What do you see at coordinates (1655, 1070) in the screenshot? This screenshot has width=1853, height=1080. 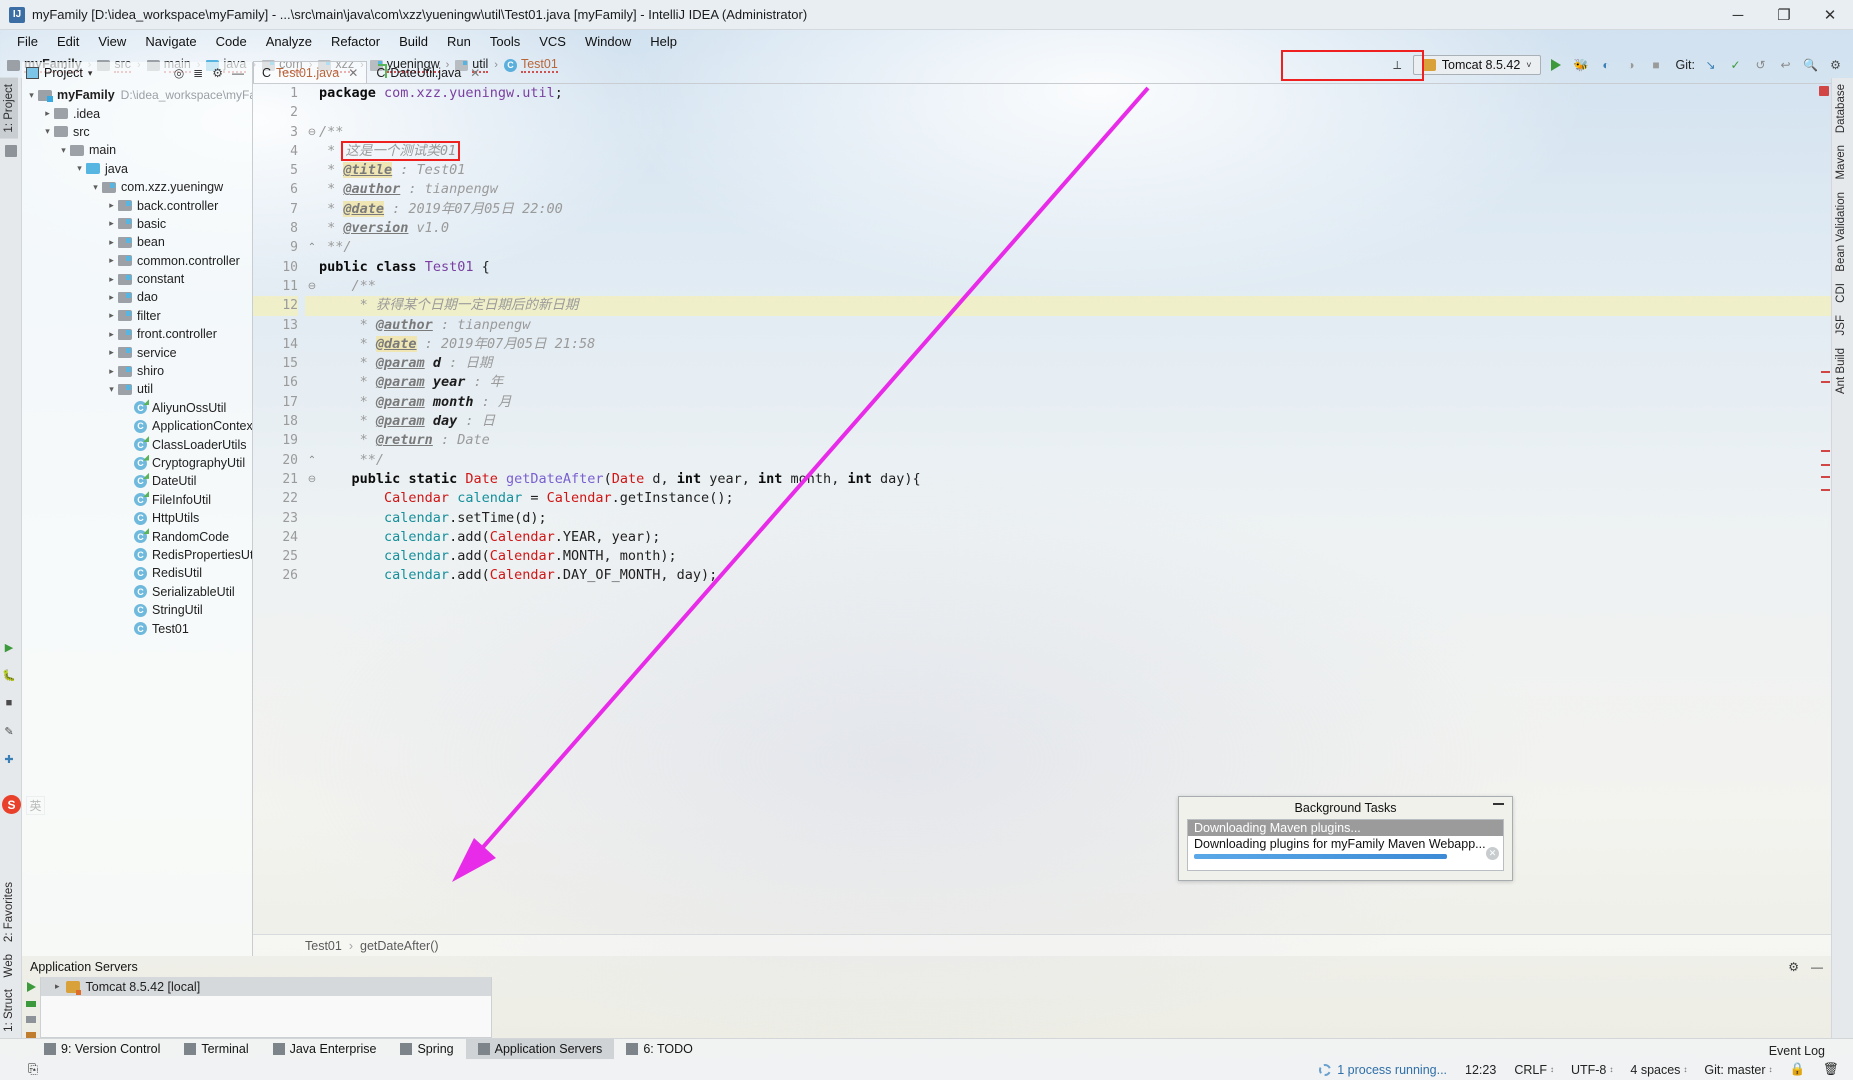 I see `indent-value: 4 spaces` at bounding box center [1655, 1070].